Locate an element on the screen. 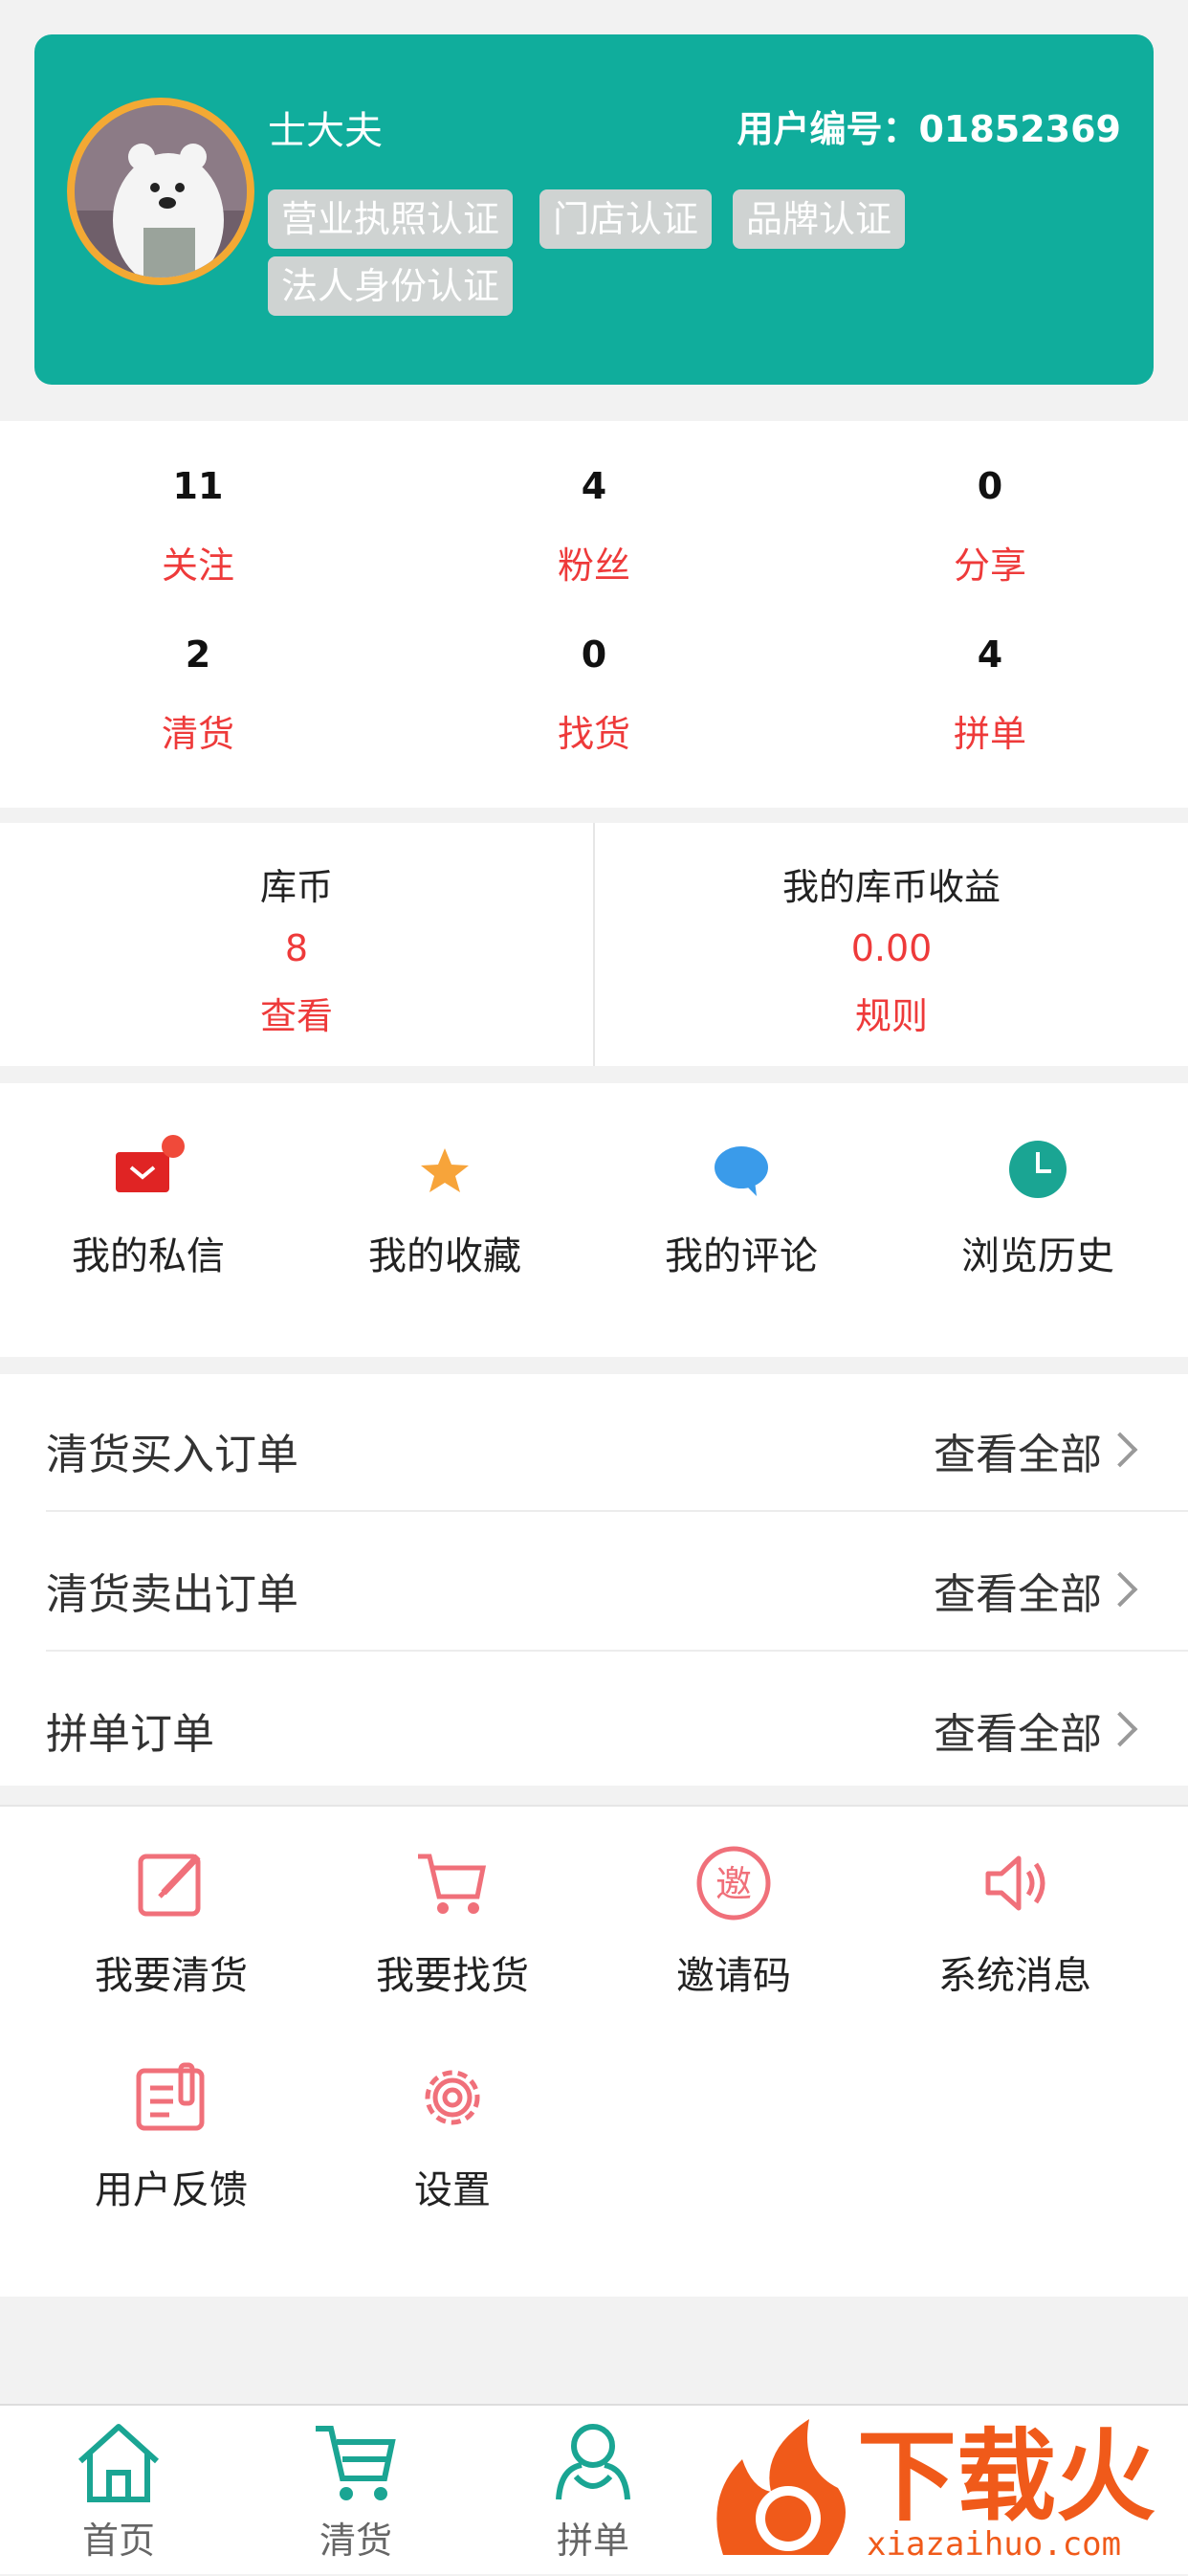 The height and width of the screenshot is (2576, 1188). coin-value: 8 is located at coordinates (296, 948).